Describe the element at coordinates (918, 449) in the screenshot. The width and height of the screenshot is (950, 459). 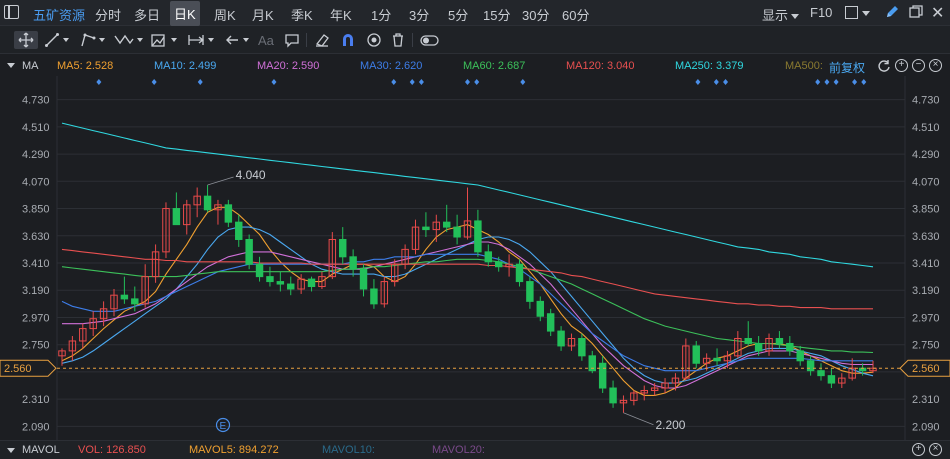
I see `add-volume-indicator-icon: +` at that location.